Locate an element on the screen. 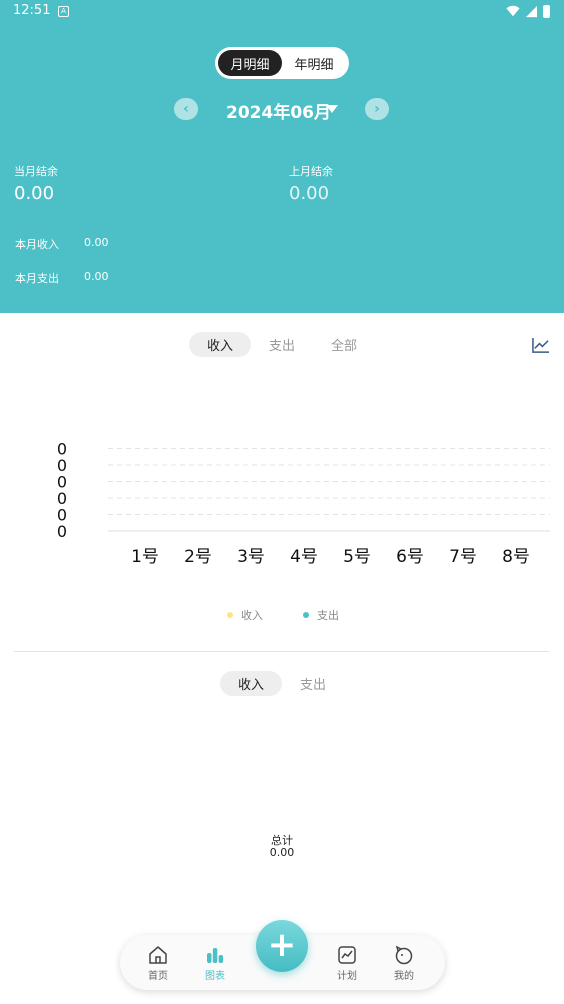  chevron-right-icon: › is located at coordinates (377, 109).